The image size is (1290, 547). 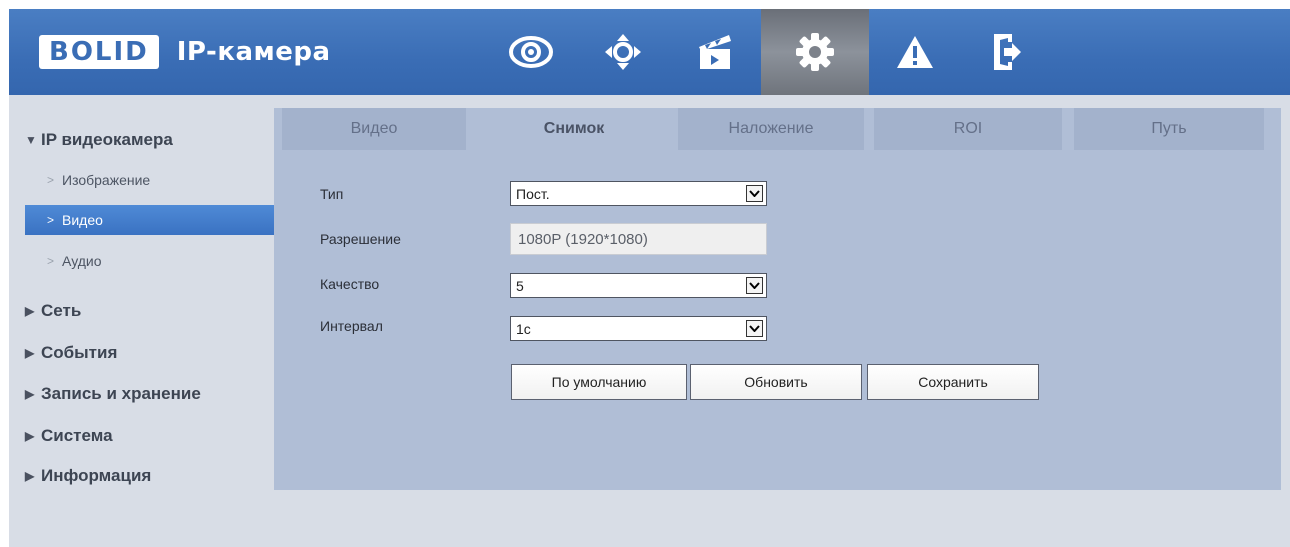 I want to click on nav-ptz, so click(x=623, y=52).